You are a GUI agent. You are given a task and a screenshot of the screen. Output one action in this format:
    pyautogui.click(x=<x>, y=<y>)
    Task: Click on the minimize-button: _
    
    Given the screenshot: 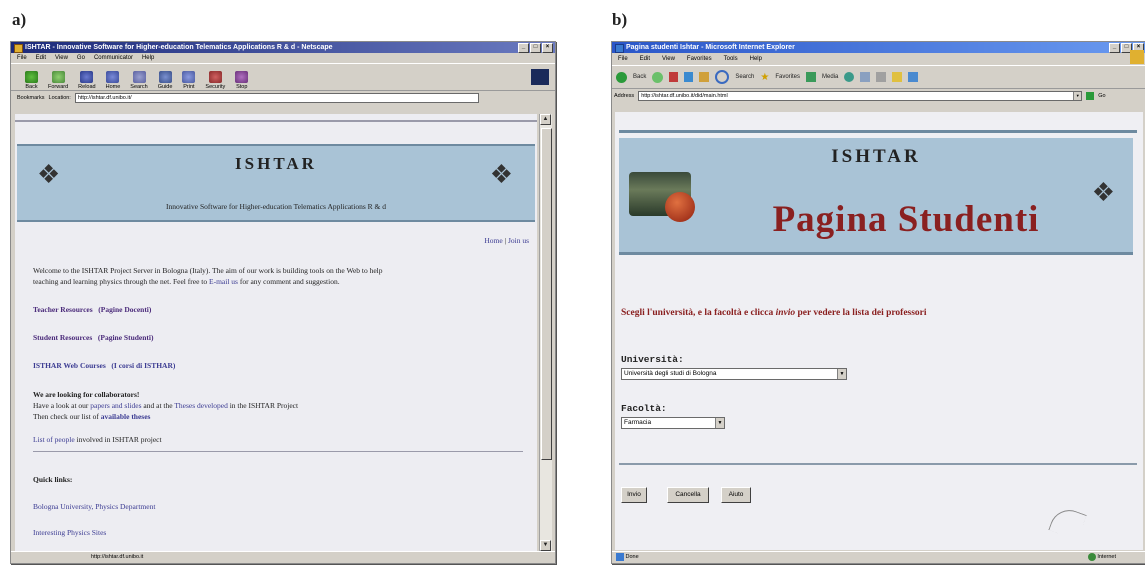 What is the action you would take?
    pyautogui.click(x=523, y=48)
    